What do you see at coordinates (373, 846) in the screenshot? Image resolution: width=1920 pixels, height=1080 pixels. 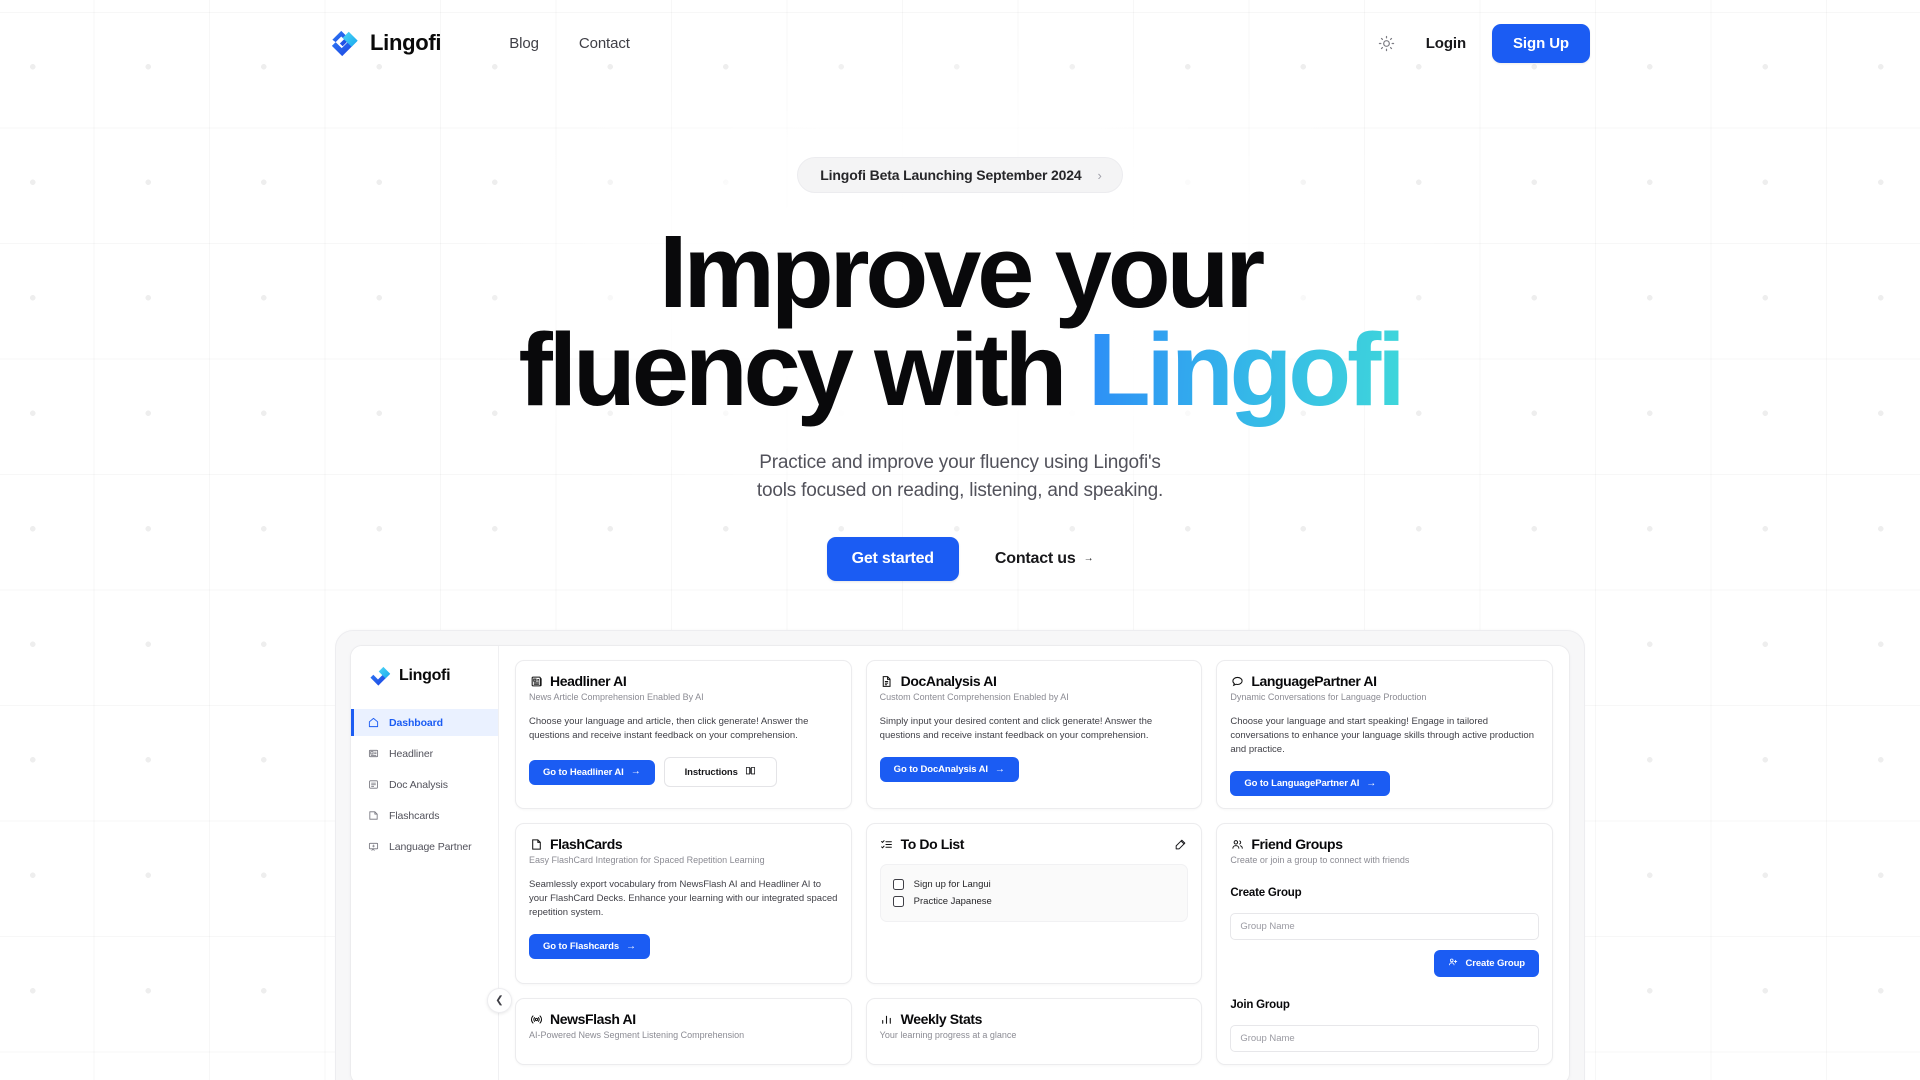 I see `chat-icon` at bounding box center [373, 846].